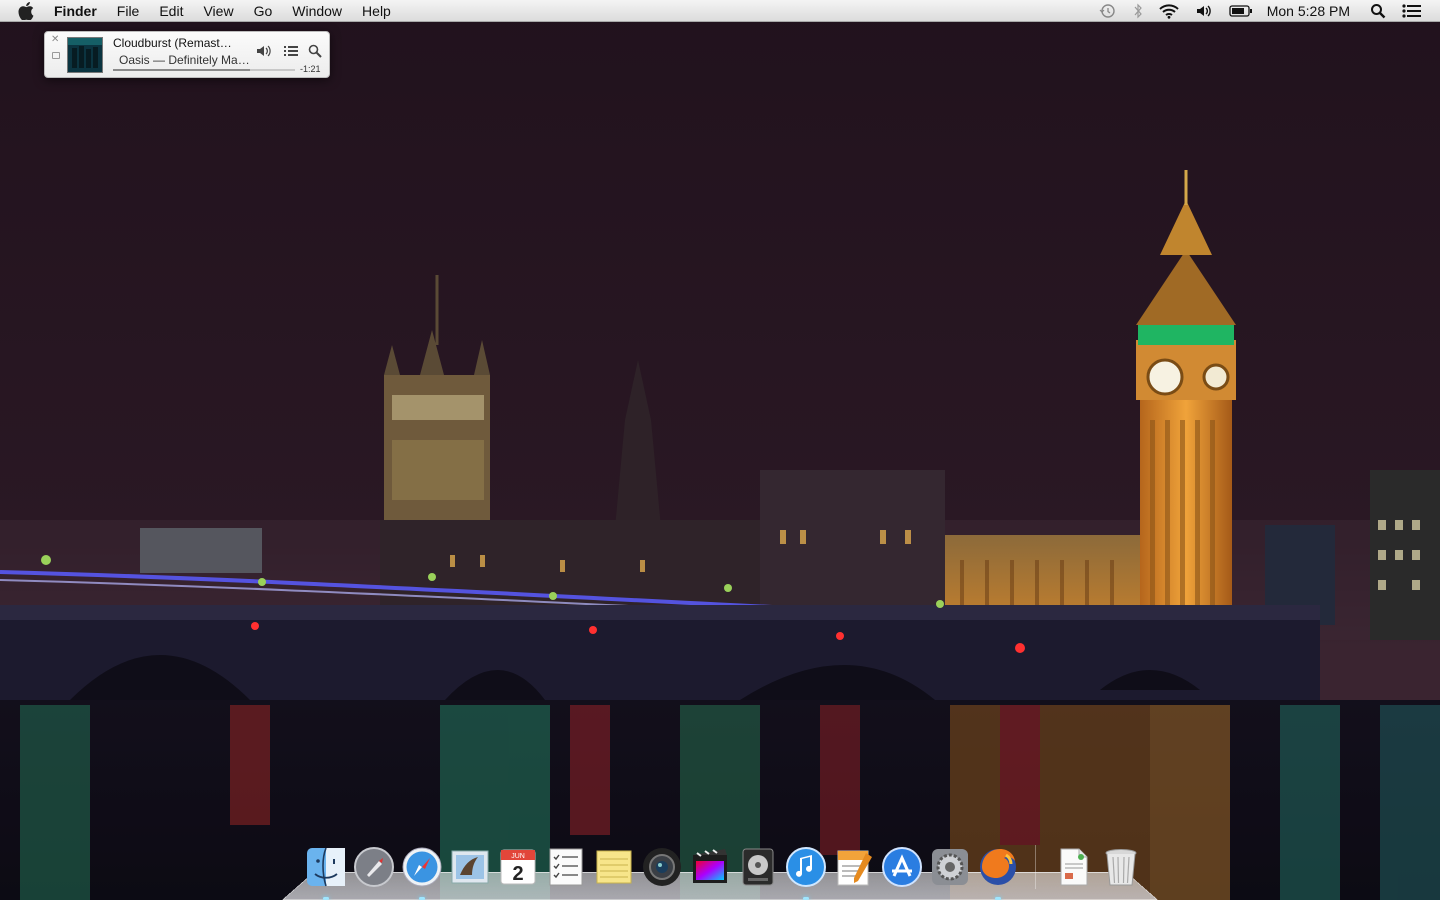  Describe the element at coordinates (374, 867) in the screenshot. I see `dock-launchpad` at that location.